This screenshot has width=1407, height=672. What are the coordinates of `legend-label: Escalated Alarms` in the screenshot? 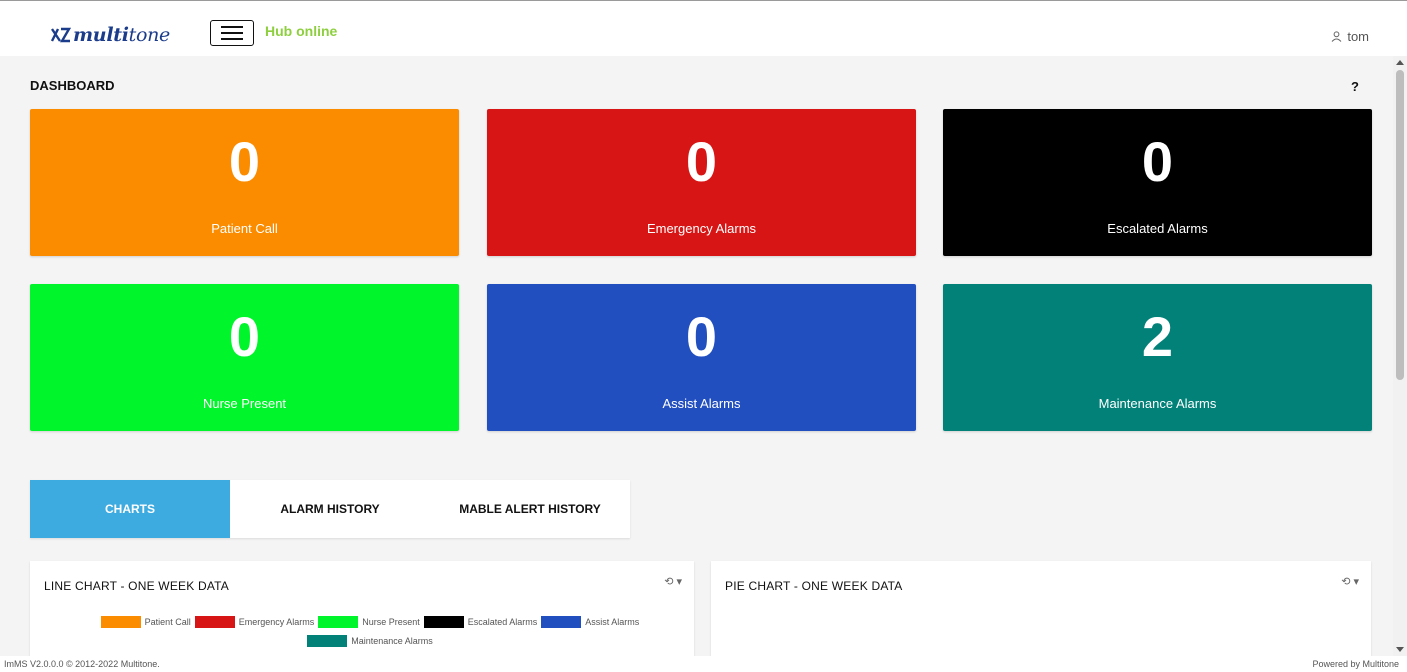 It's located at (502, 622).